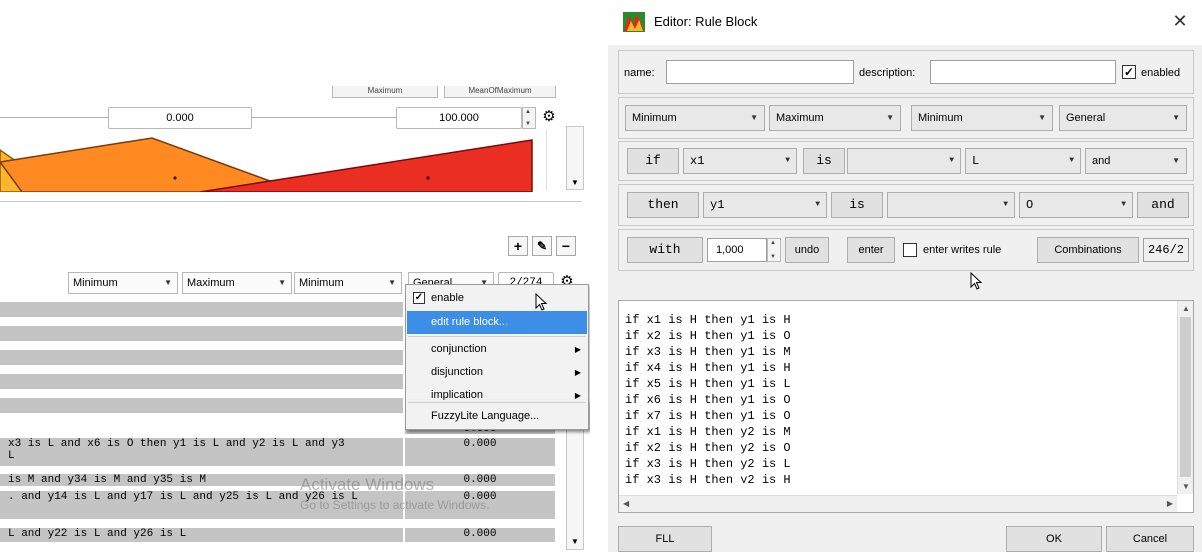  Describe the element at coordinates (1163, 205) in the screenshot. I see `then-and-button: and` at that location.